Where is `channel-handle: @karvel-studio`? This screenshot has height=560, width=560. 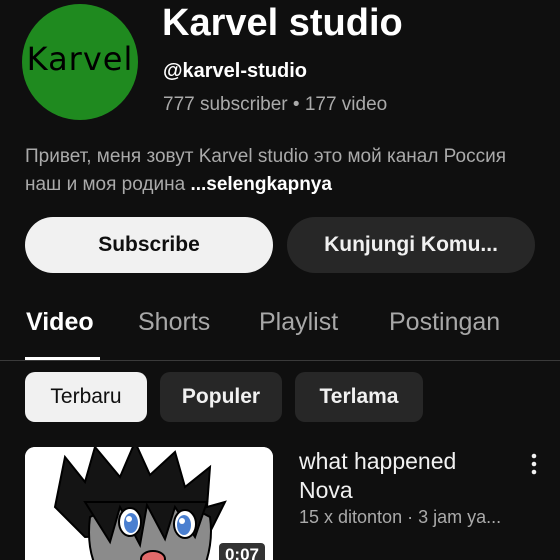
channel-handle: @karvel-studio is located at coordinates (235, 71).